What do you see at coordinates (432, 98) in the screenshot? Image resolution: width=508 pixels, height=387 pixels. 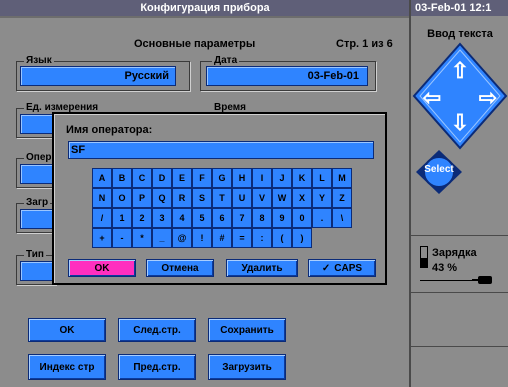 I see `arrow-left-icon: ⇦` at bounding box center [432, 98].